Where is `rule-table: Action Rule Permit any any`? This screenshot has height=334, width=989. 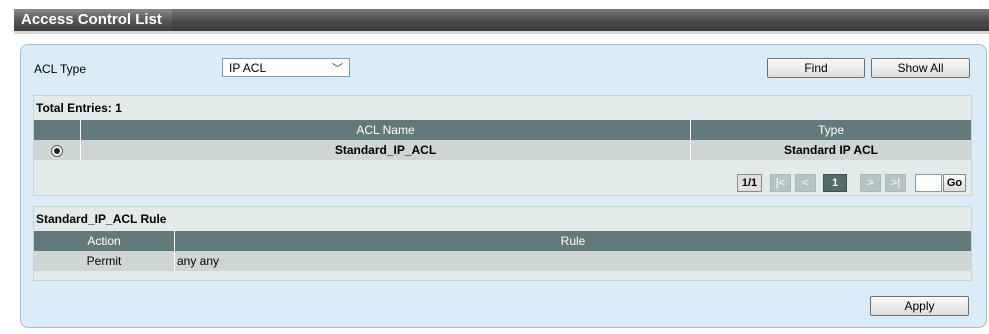
rule-table: Action Rule Permit any any is located at coordinates (502, 251).